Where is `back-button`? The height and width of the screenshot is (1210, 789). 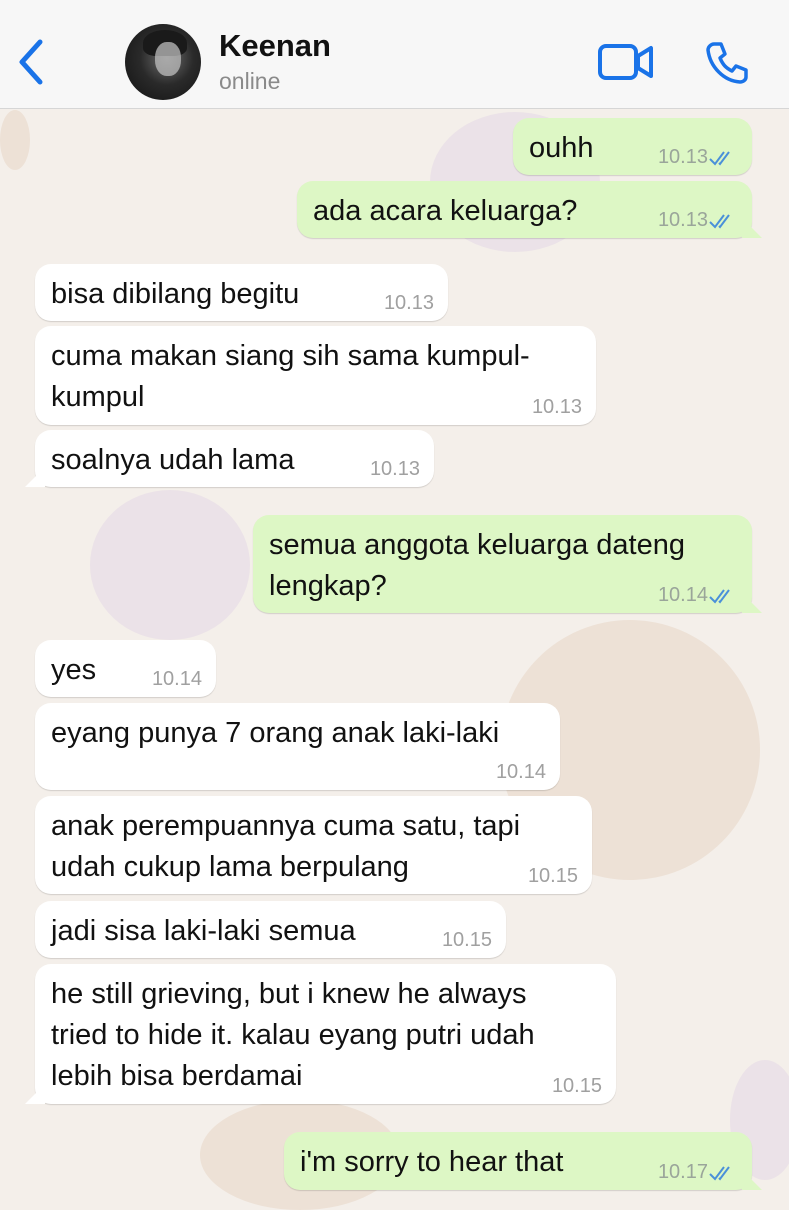 back-button is located at coordinates (32, 62).